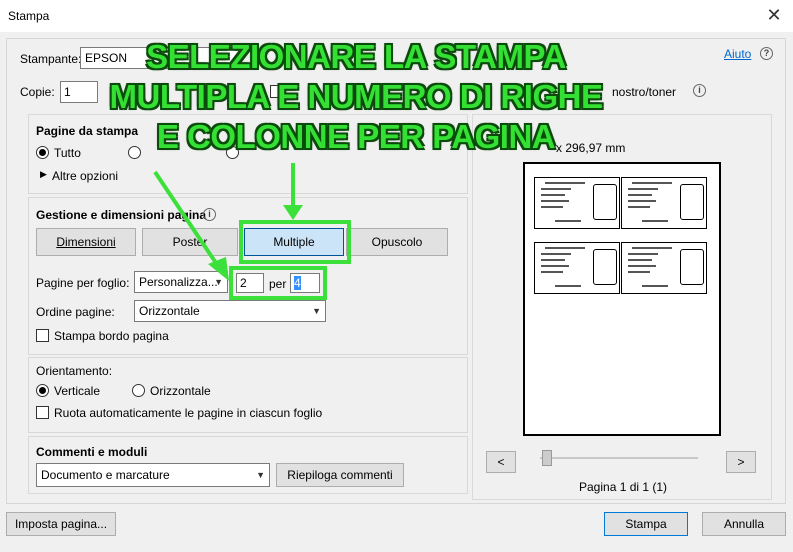 This screenshot has height=552, width=793. What do you see at coordinates (356, 96) in the screenshot?
I see `annotation-line-2: MULTIPLA E NUMERO DI RIGHE` at bounding box center [356, 96].